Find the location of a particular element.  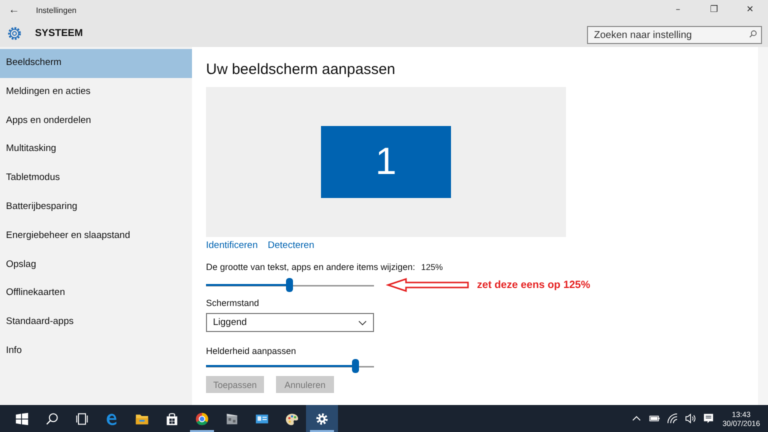

brightness-label: Helderheid aanpassen is located at coordinates (251, 351).